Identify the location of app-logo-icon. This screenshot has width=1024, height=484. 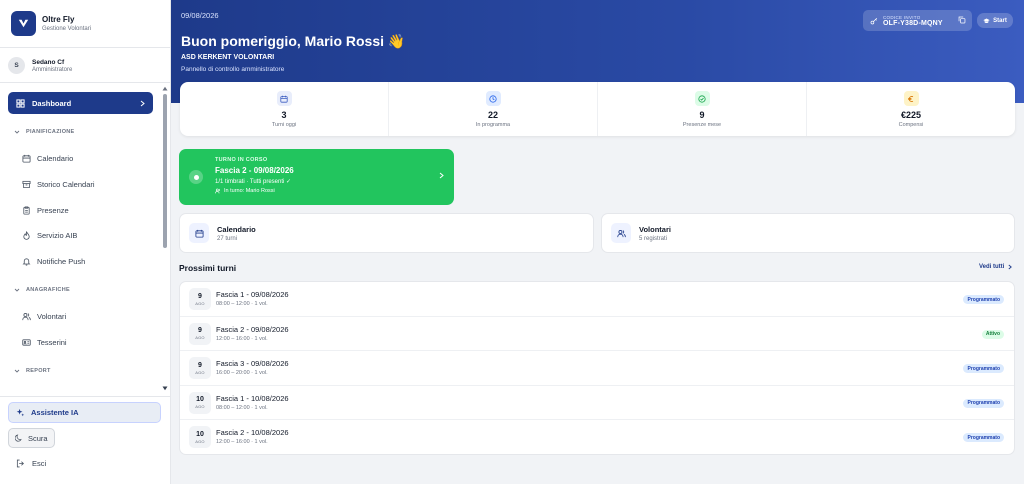
(23, 23).